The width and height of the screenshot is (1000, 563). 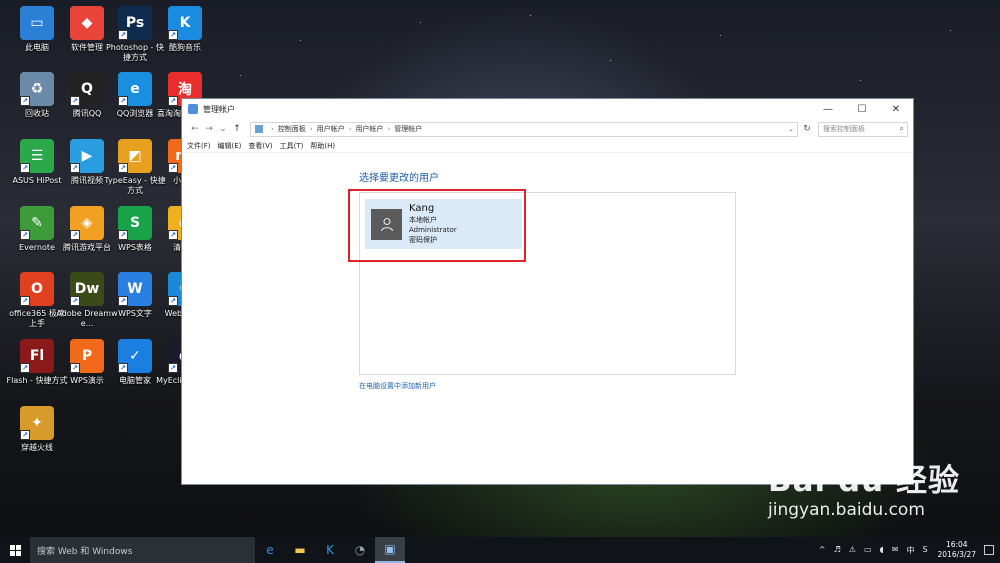 I want to click on recycle-bin-icon: ♻ ↗, so click(x=37, y=89).